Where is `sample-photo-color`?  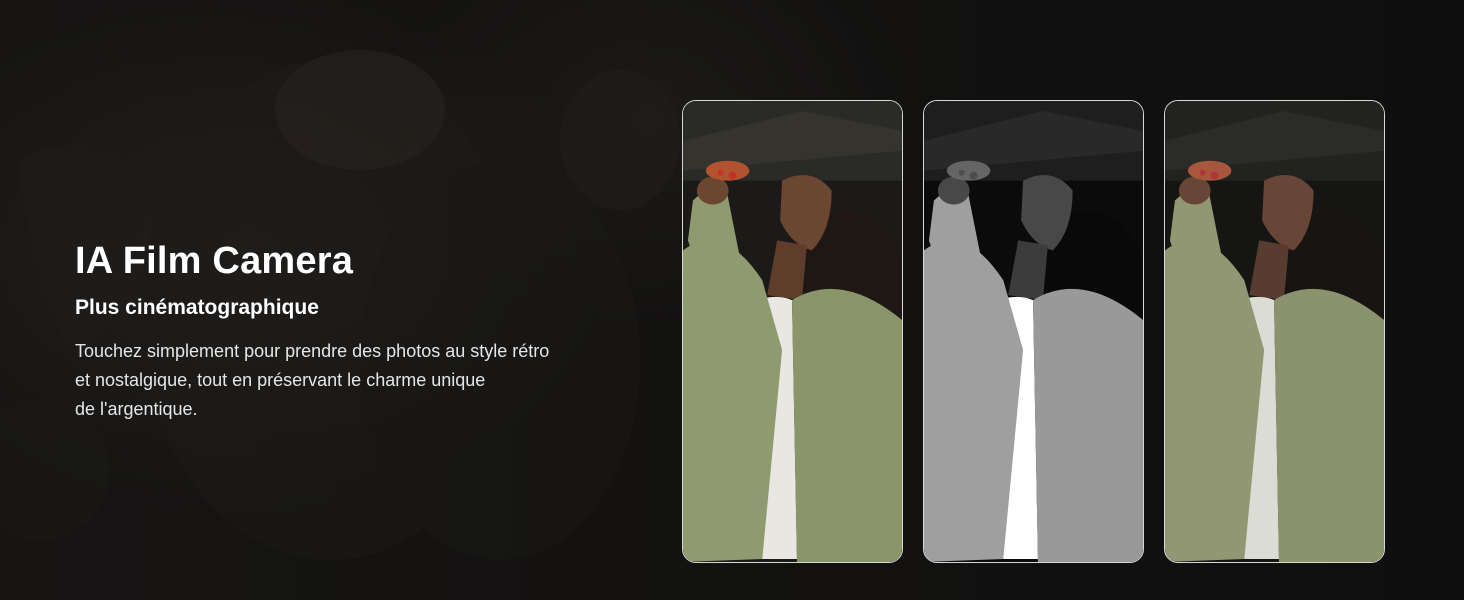 sample-photo-color is located at coordinates (792, 331).